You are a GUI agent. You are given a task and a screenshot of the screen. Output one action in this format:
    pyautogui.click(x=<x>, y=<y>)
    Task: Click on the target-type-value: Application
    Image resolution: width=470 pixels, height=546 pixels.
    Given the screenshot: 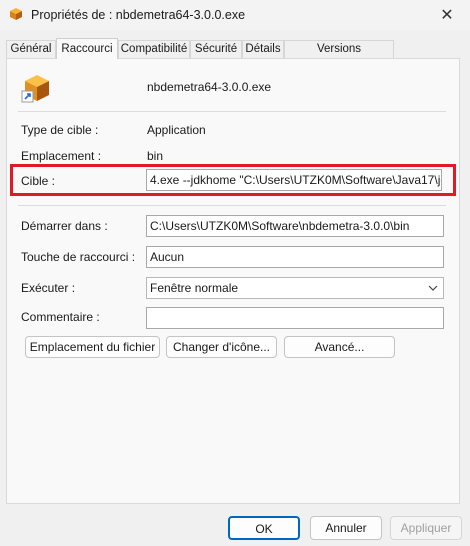 What is the action you would take?
    pyautogui.click(x=176, y=130)
    